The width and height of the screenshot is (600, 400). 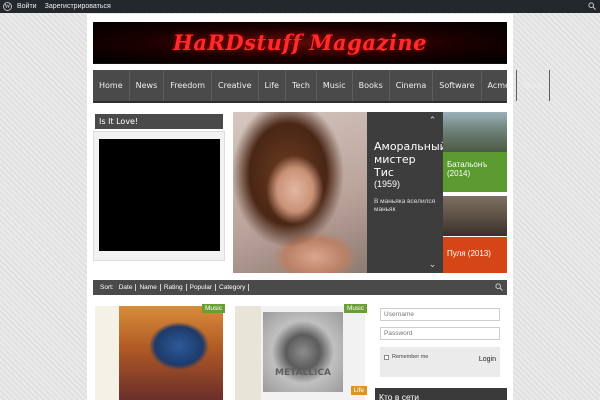 What do you see at coordinates (301, 85) in the screenshot?
I see `nav-item-tech: Tech` at bounding box center [301, 85].